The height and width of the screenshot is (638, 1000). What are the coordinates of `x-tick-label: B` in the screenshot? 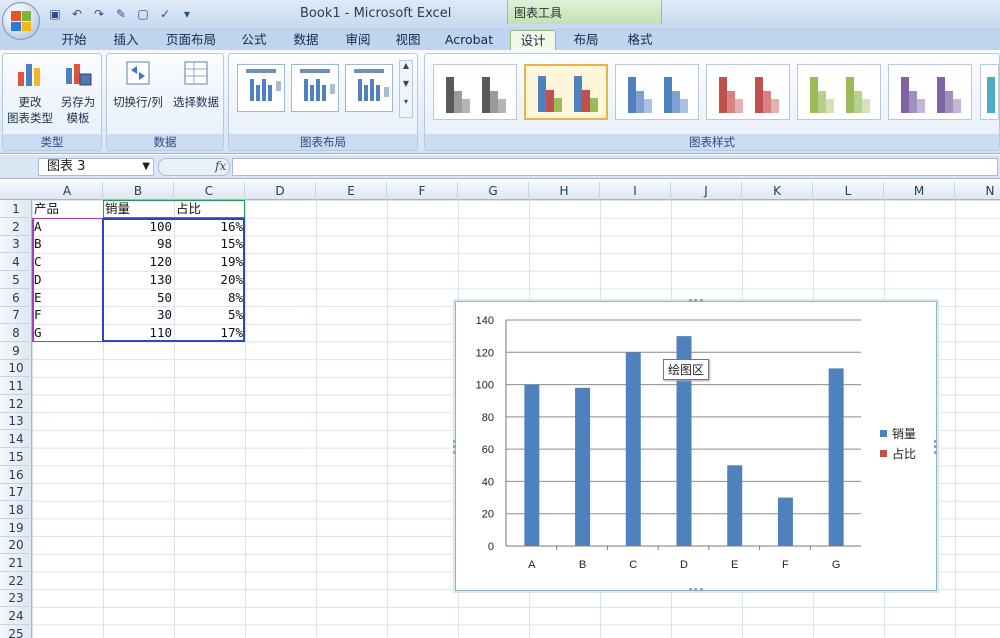 It's located at (582, 565).